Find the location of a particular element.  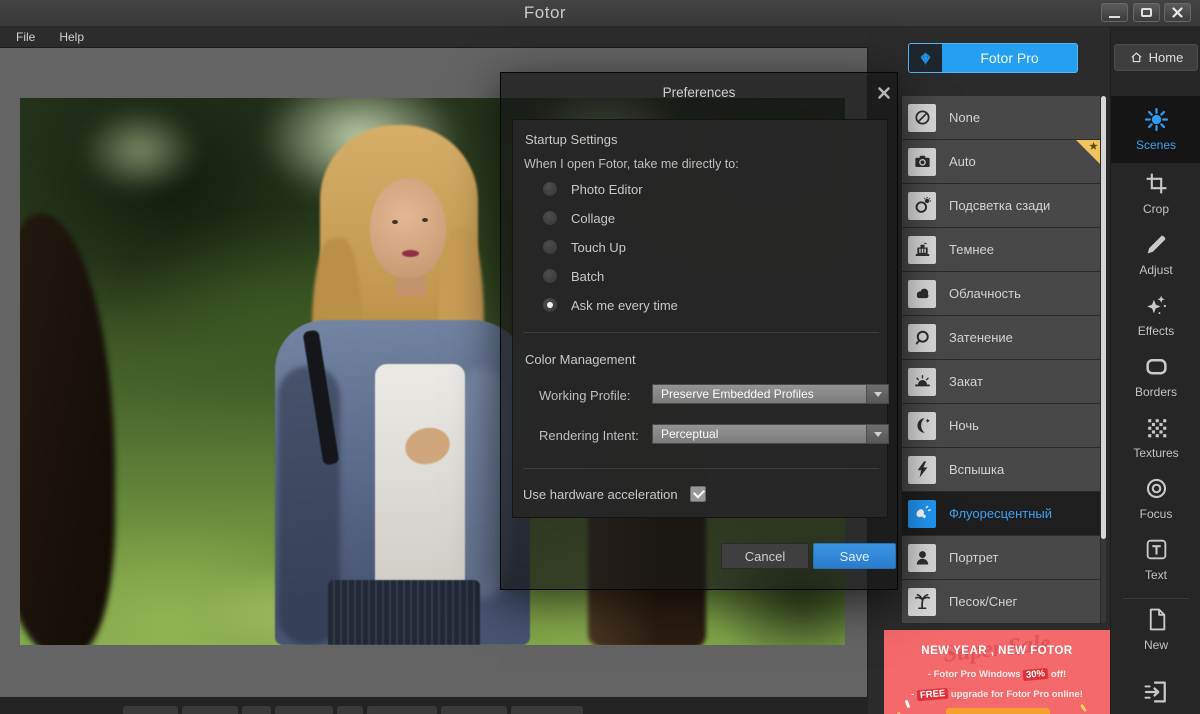

sidebar-item-import is located at coordinates (1155, 692).